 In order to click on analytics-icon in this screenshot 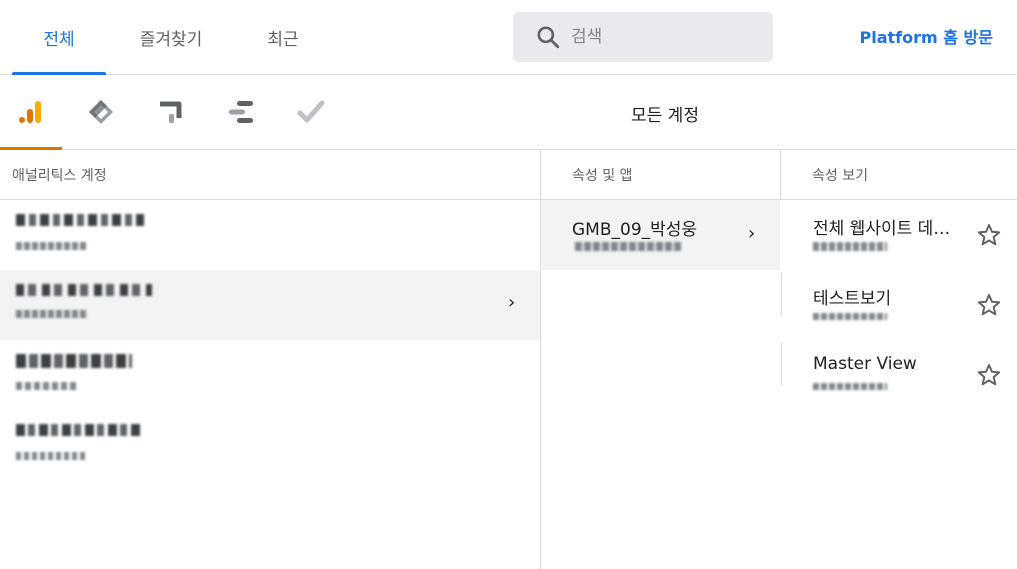, I will do `click(30, 112)`.